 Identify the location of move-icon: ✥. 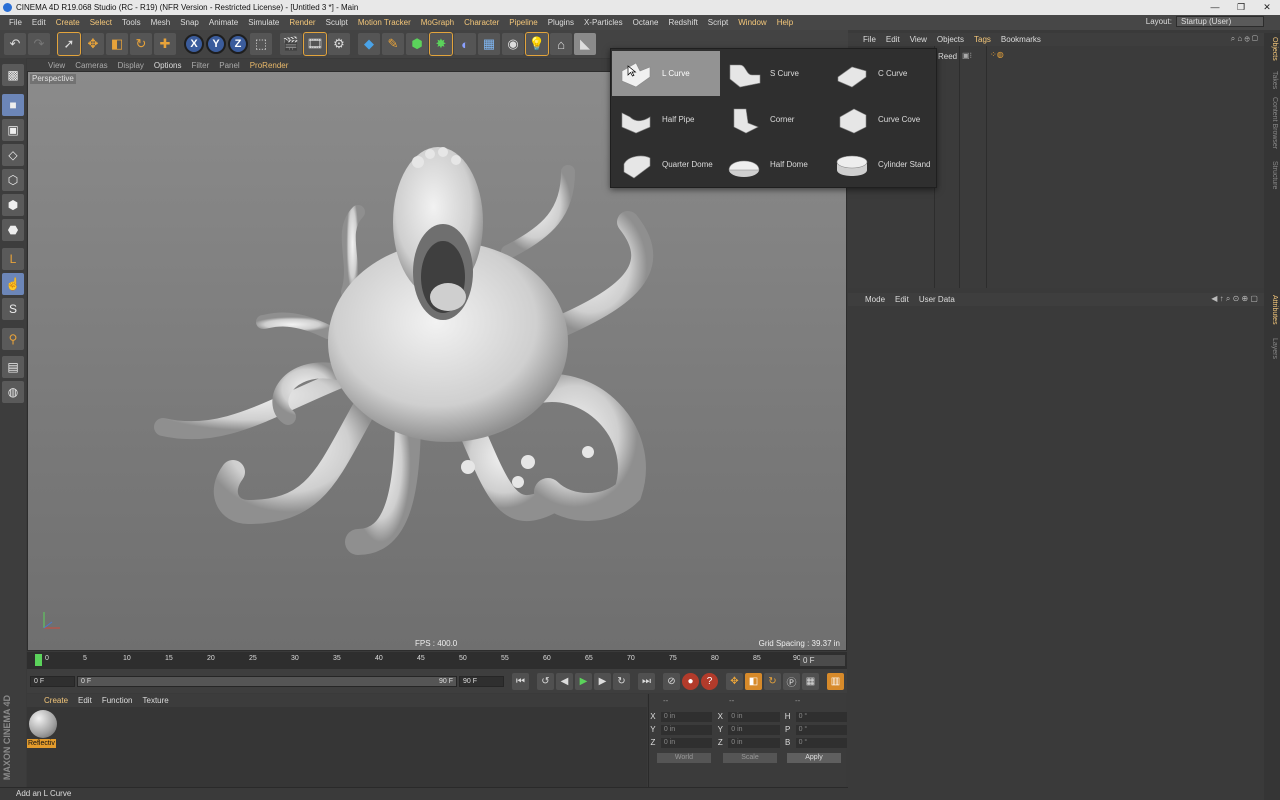
(93, 44).